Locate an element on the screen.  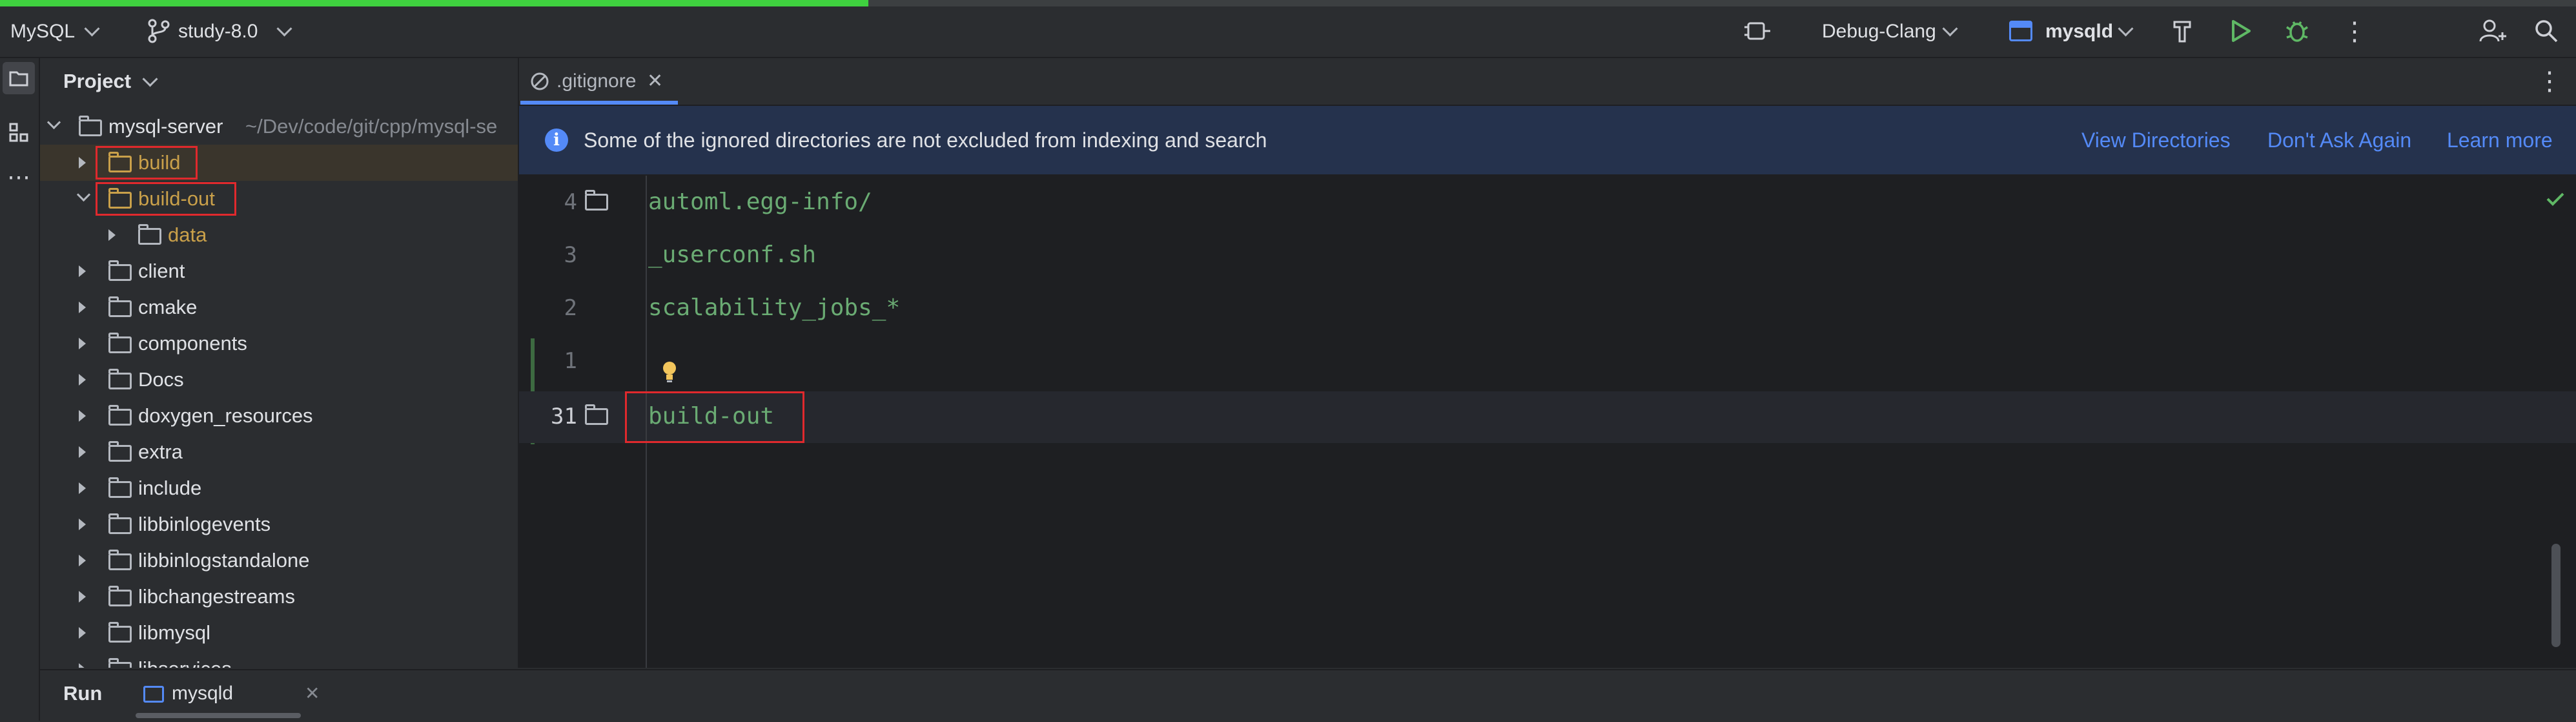
target-icon is located at coordinates (2021, 31).